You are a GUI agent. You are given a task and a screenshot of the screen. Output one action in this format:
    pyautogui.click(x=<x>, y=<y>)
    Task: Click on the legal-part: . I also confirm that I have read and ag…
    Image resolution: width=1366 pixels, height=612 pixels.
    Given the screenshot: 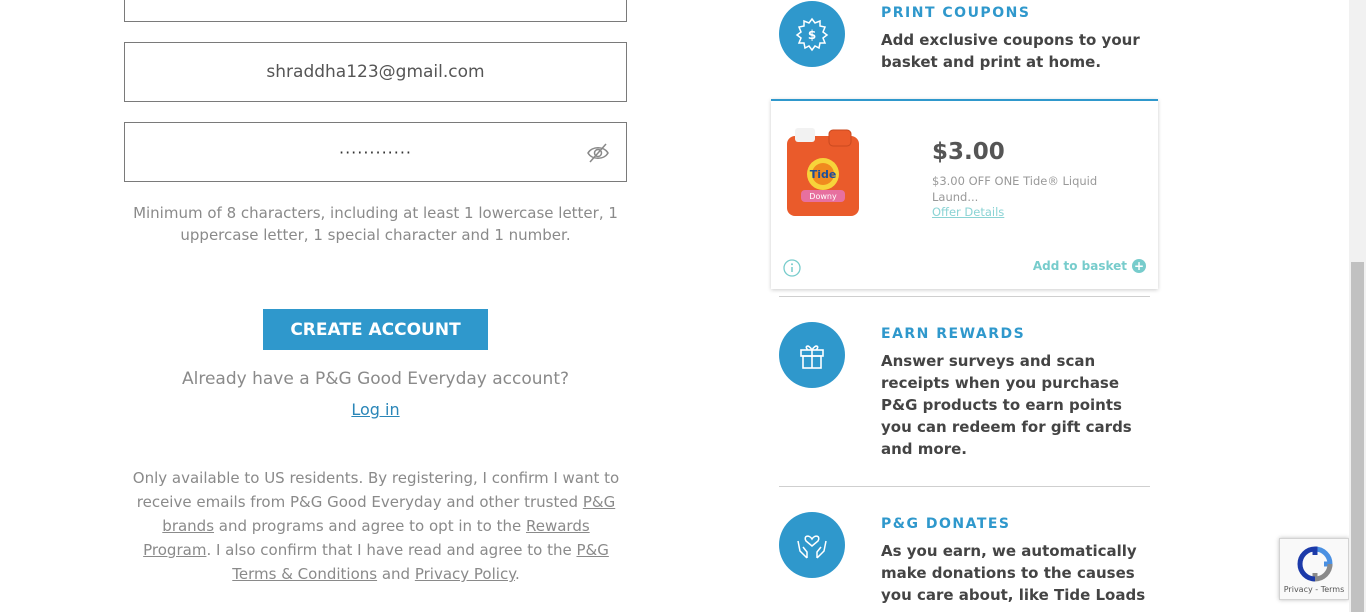 What is the action you would take?
    pyautogui.click(x=391, y=550)
    